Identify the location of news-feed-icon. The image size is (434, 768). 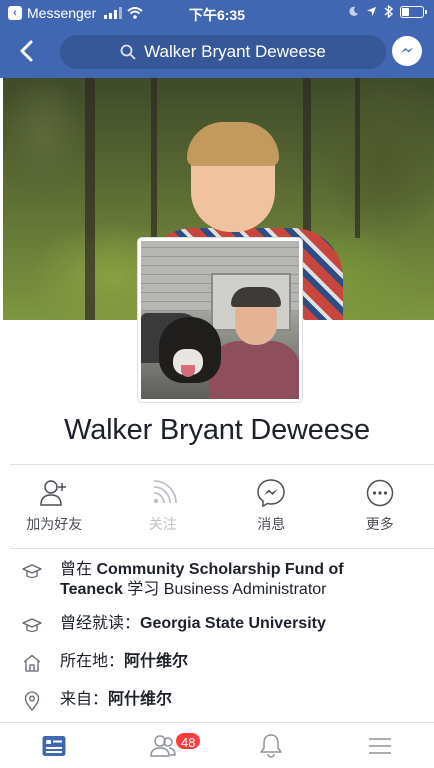
(54, 745).